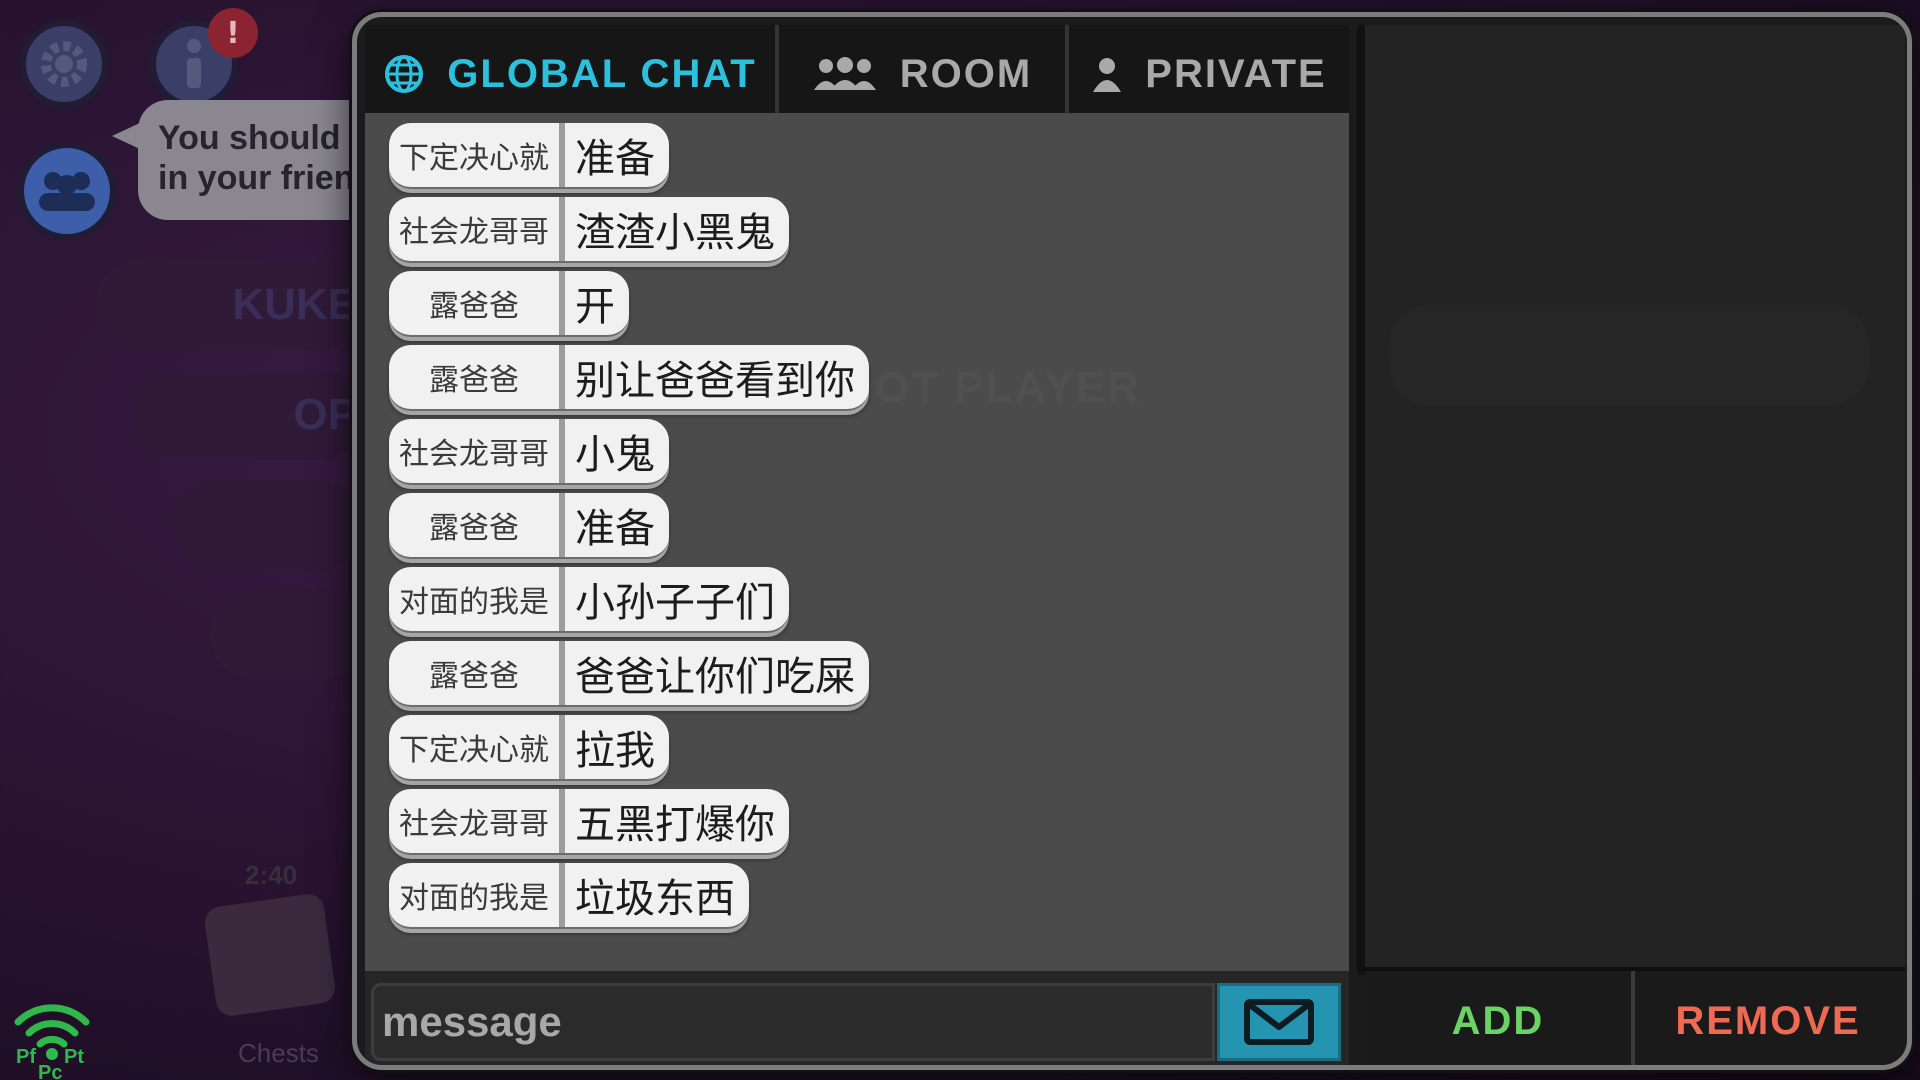 The height and width of the screenshot is (1080, 1920). I want to click on action-bar: ADD REMOVE, so click(1635, 1016).